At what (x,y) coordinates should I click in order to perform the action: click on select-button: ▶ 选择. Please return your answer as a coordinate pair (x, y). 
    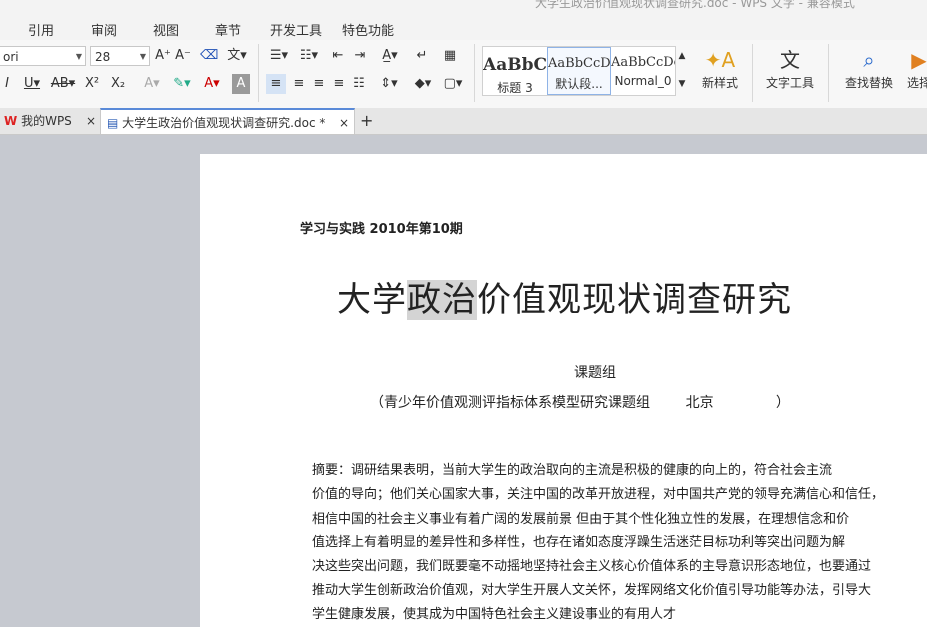
    Looking at the image, I should click on (915, 68).